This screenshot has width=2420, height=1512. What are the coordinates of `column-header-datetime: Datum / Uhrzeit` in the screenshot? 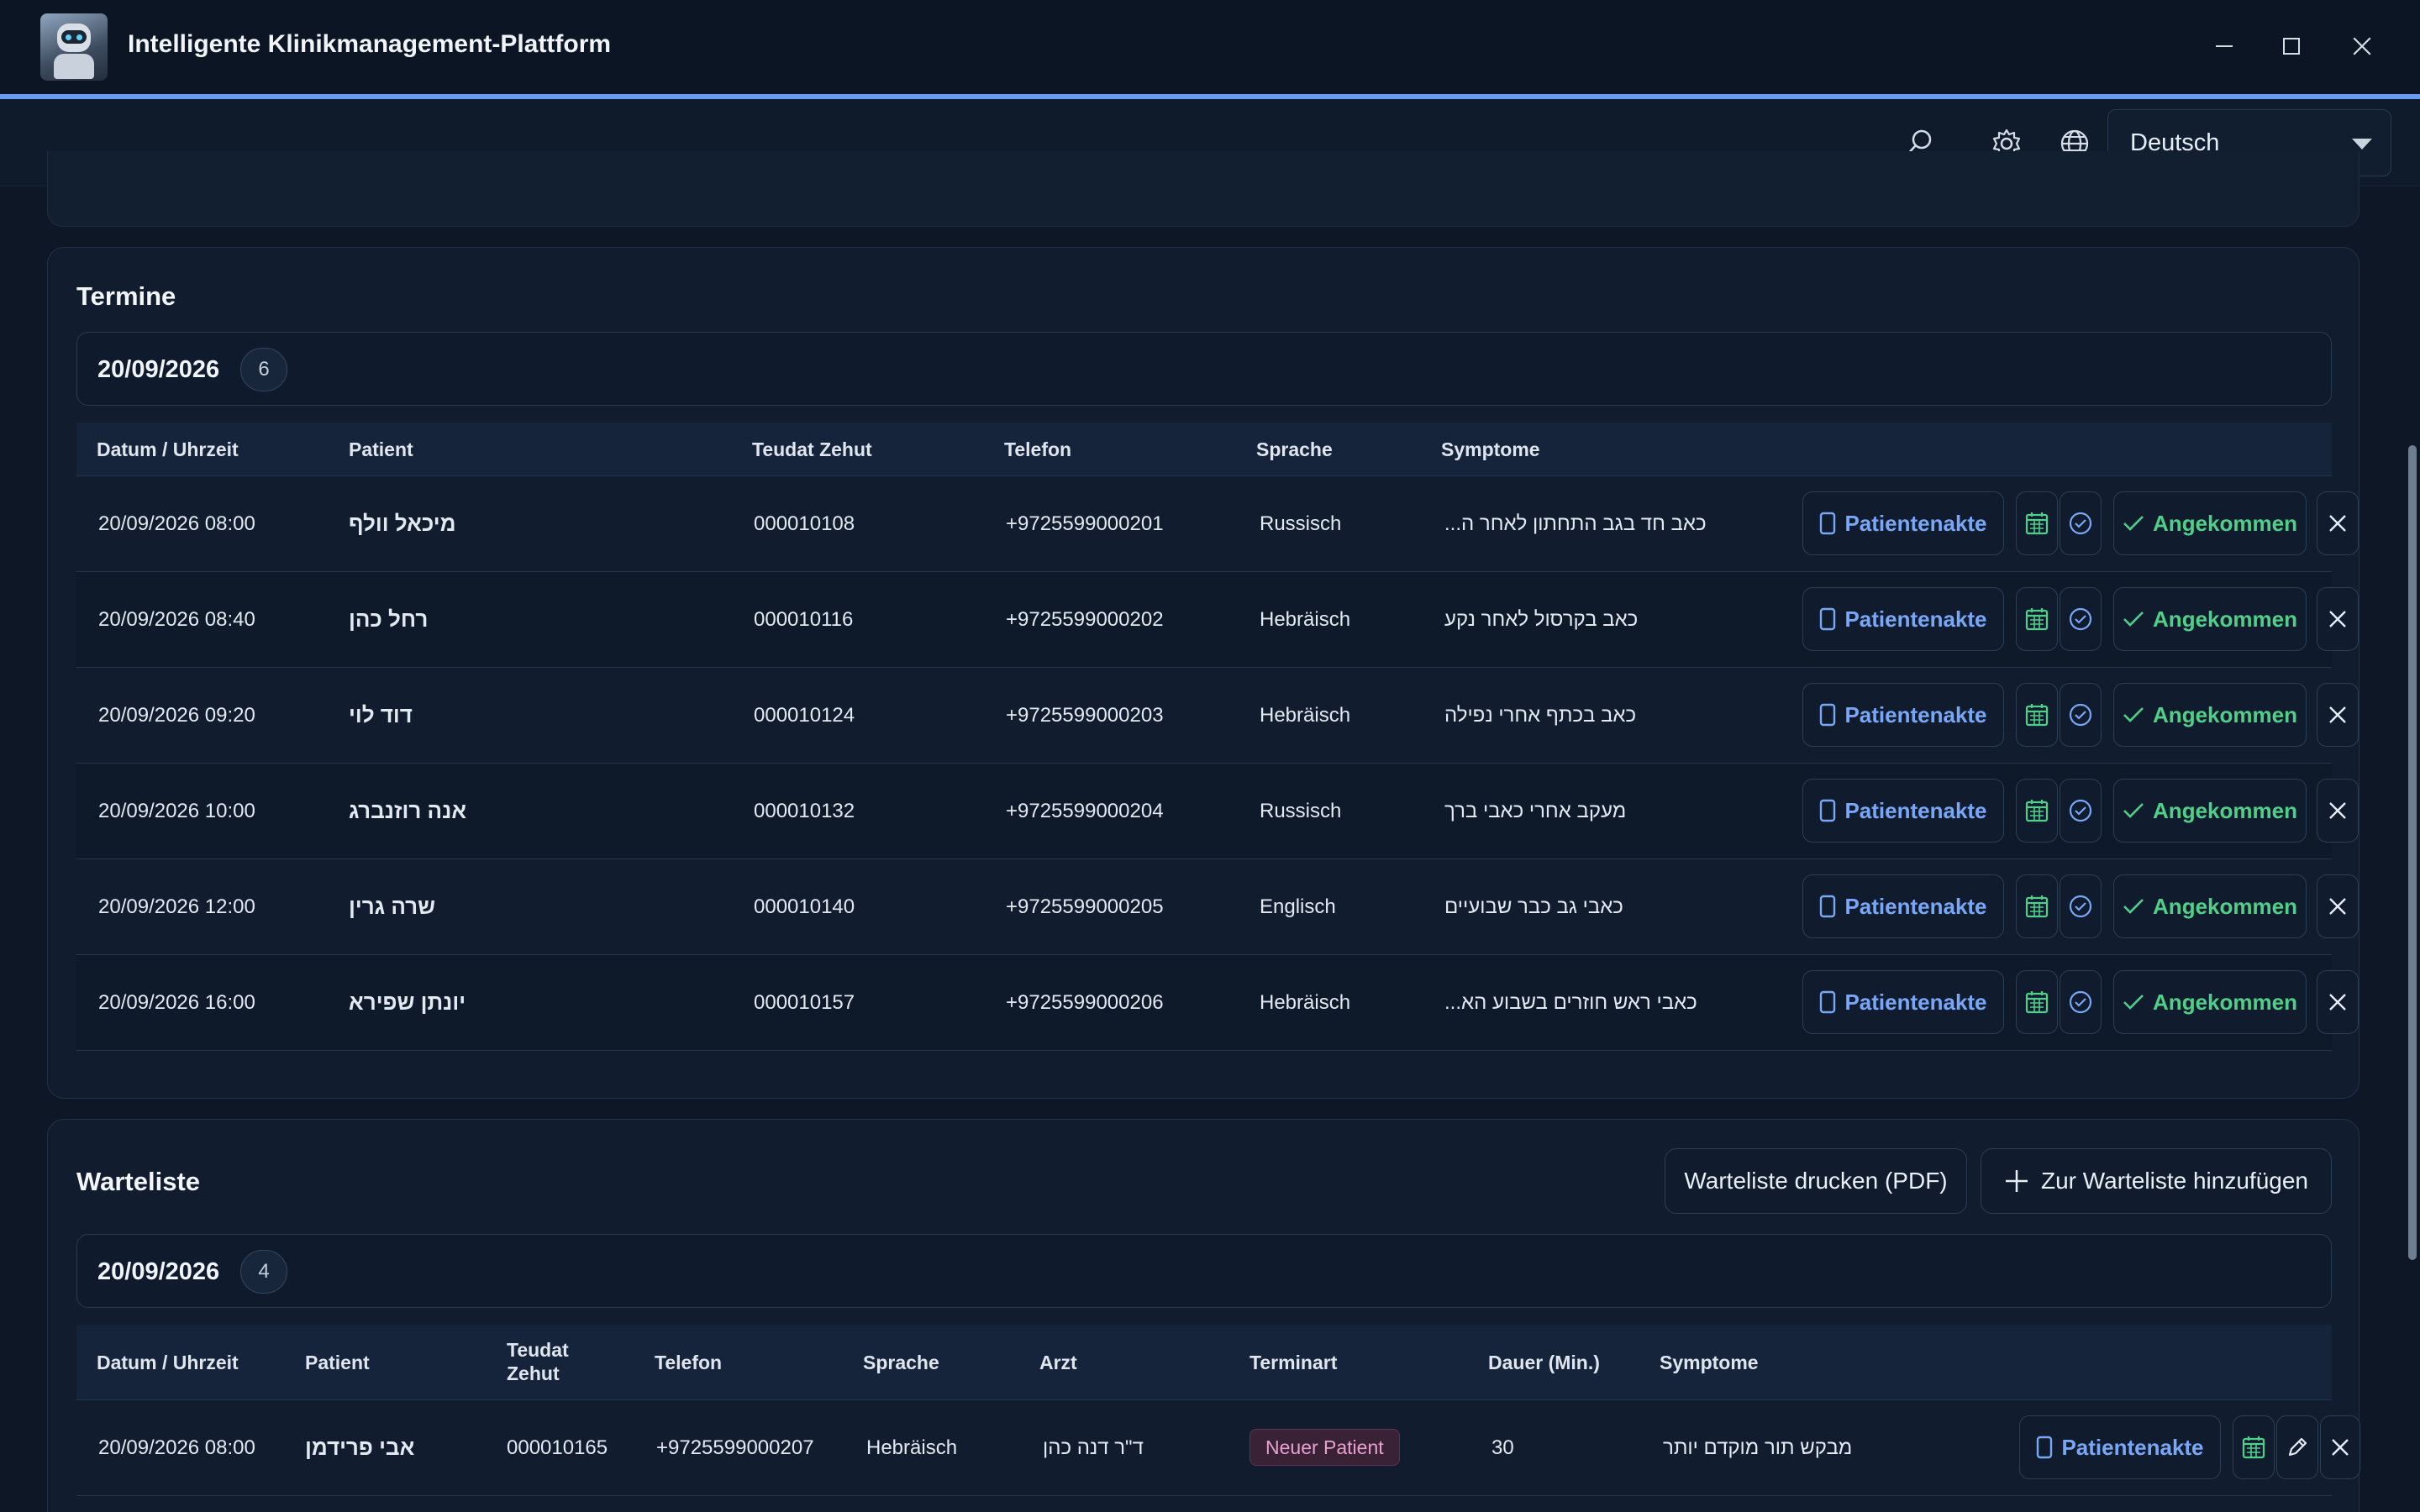 It's located at (168, 449).